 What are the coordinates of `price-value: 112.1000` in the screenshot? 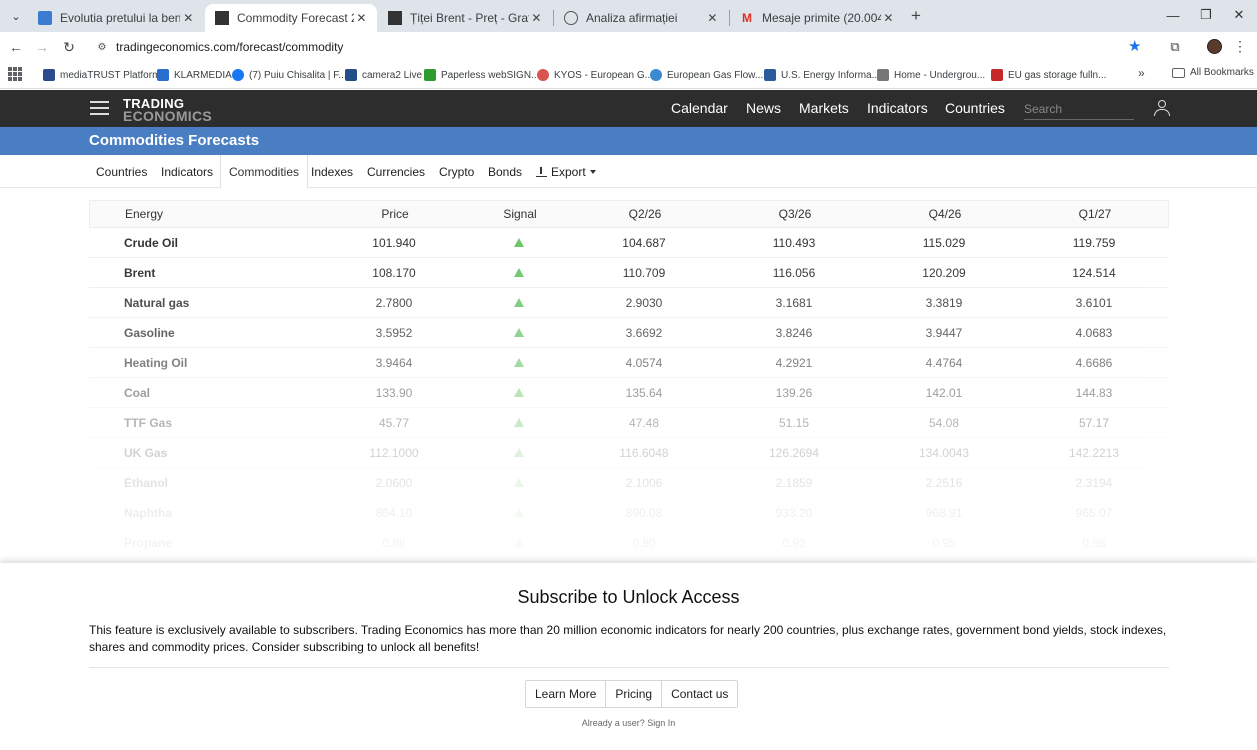 It's located at (394, 452).